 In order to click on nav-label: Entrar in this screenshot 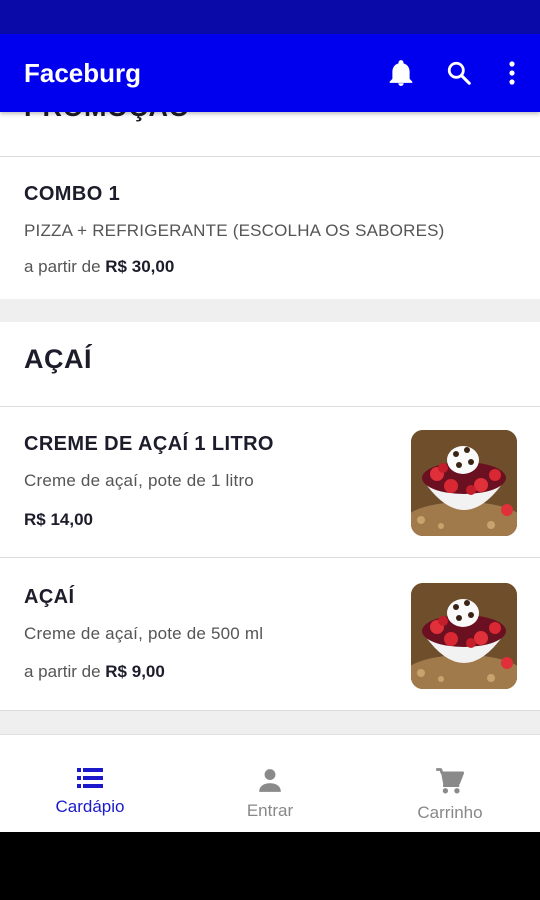, I will do `click(270, 810)`.